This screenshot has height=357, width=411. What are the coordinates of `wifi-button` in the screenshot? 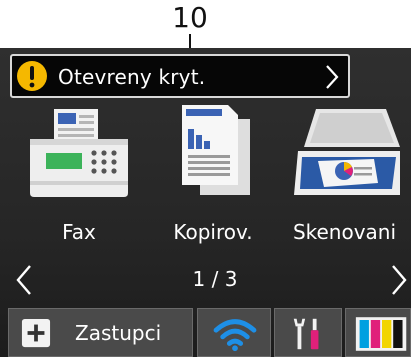 It's located at (234, 332).